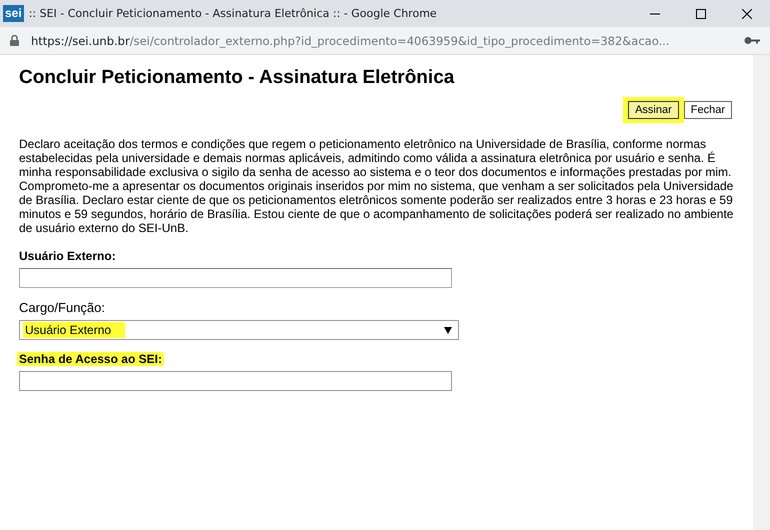 Image resolution: width=770 pixels, height=530 pixels. Describe the element at coordinates (239, 330) in the screenshot. I see `role-dropdown: Usuário Externo` at that location.